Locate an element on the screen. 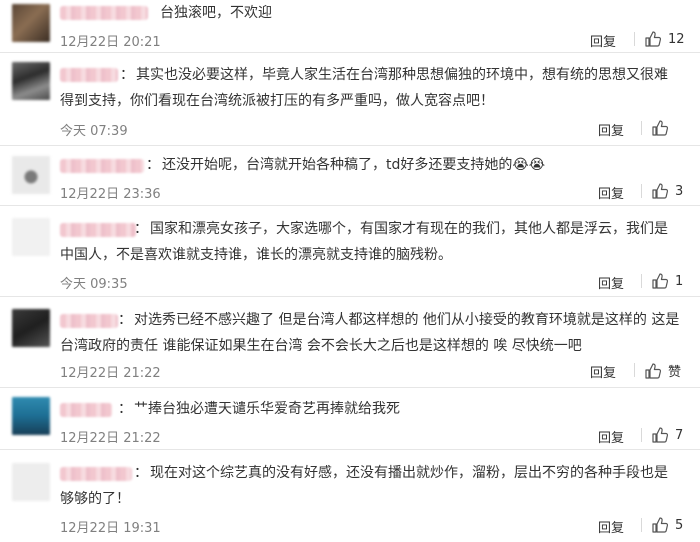 This screenshot has width=700, height=542. like-button: 5 is located at coordinates (662, 525).